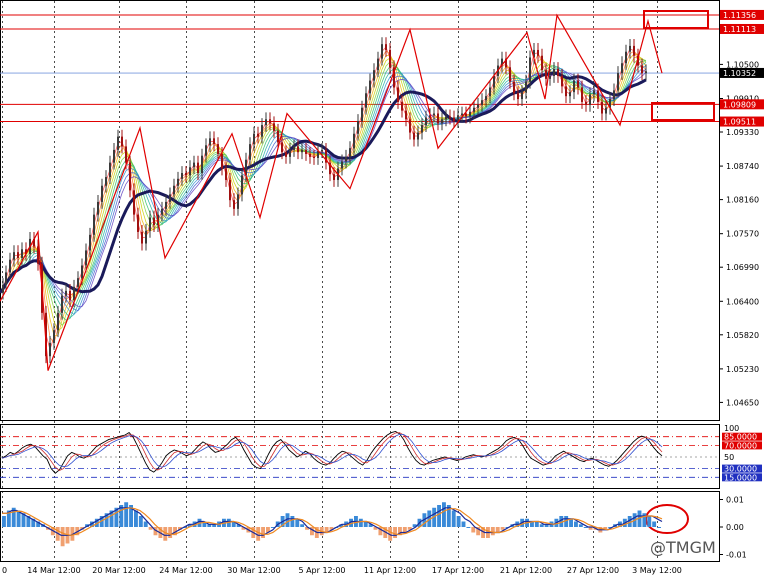 This screenshot has height=580, width=770. Describe the element at coordinates (739, 73) in the screenshot. I see `price-level-label: 1.10352` at that location.